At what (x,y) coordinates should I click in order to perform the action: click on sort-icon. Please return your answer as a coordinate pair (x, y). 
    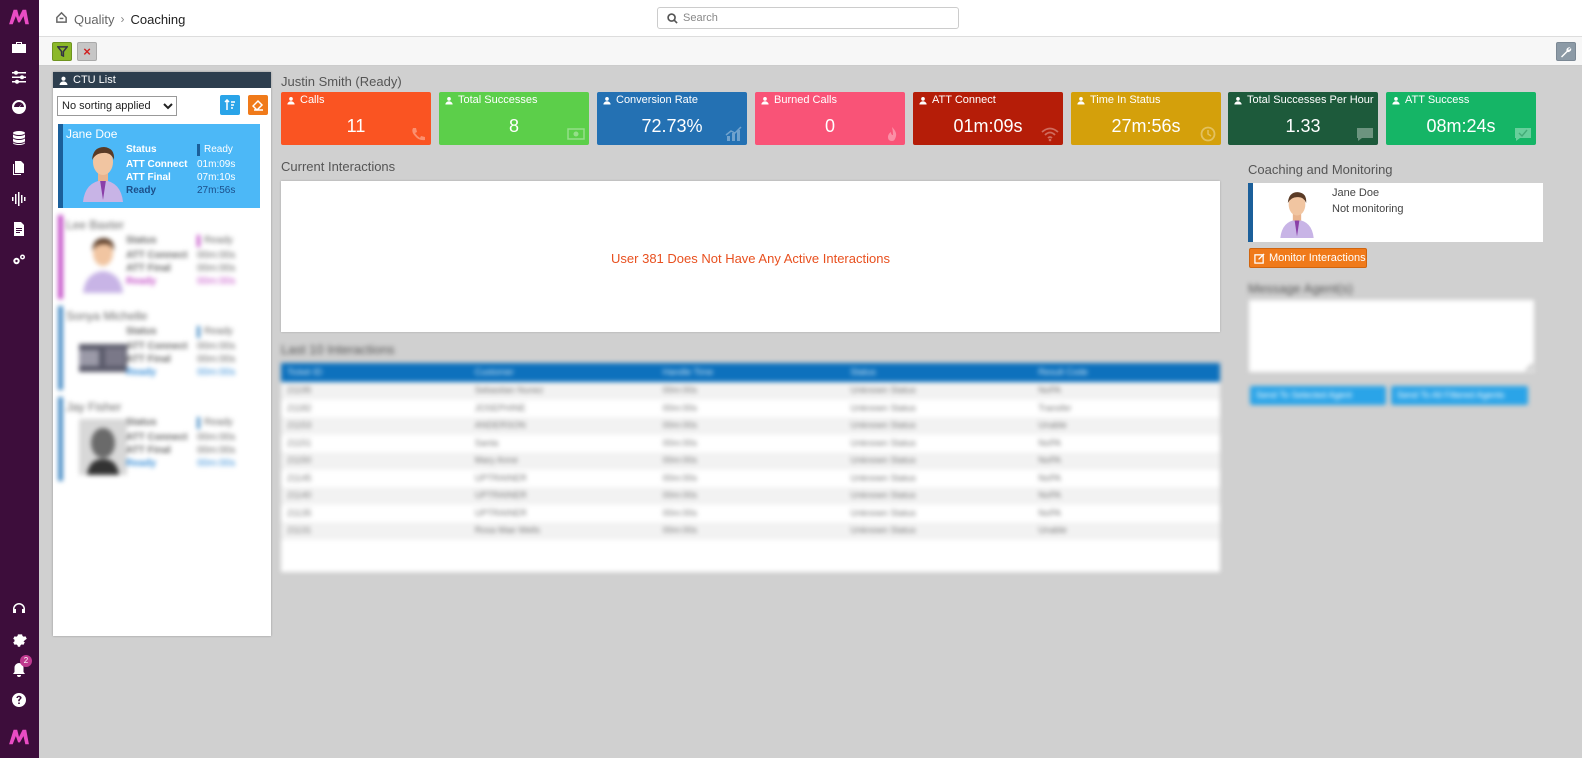
    Looking at the image, I should click on (229, 104).